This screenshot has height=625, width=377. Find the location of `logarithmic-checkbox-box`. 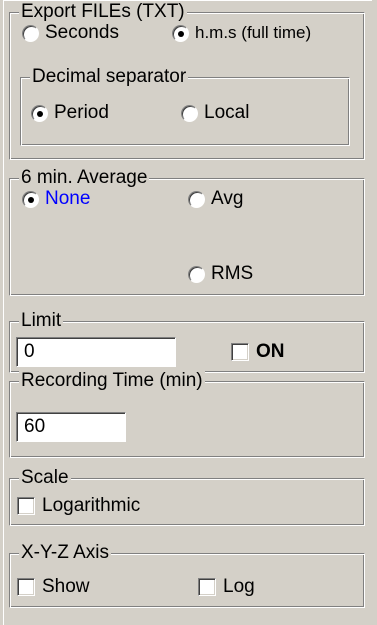

logarithmic-checkbox-box is located at coordinates (26, 506).